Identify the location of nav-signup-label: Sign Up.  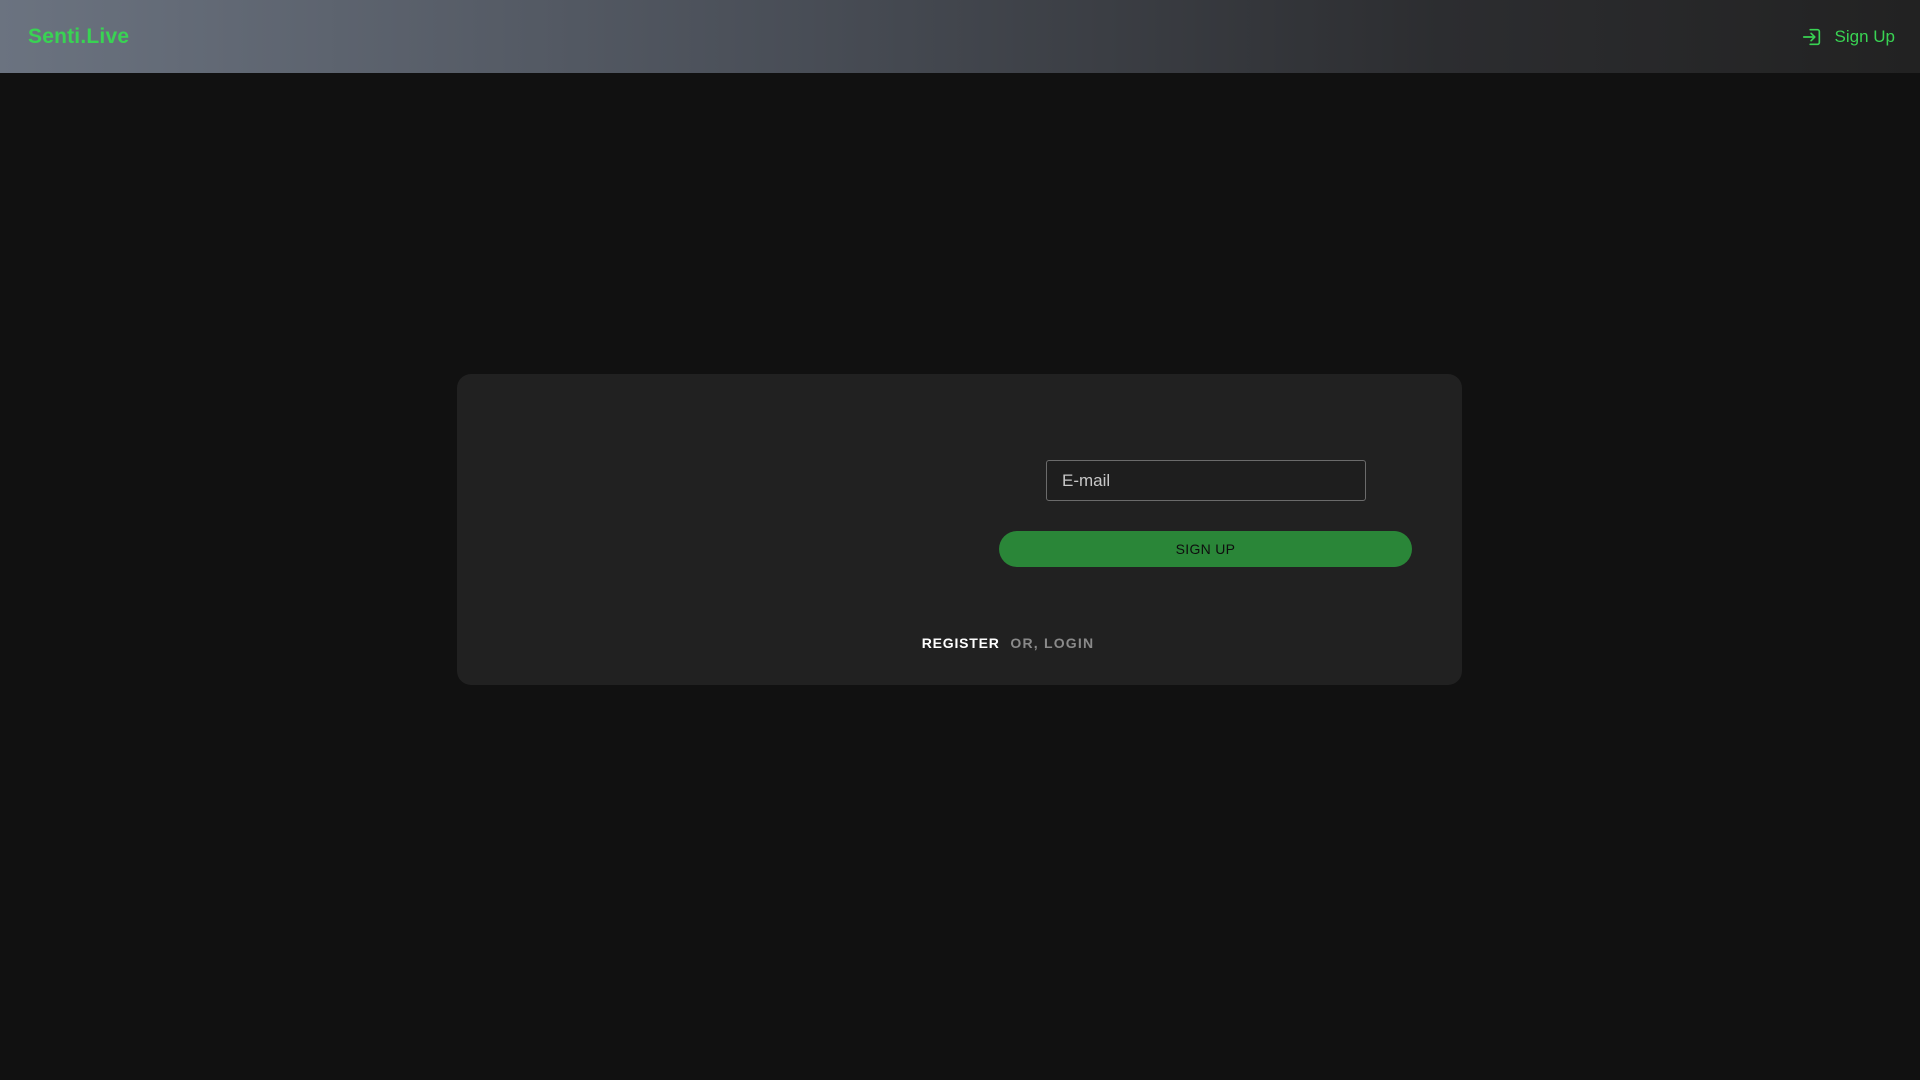
(1864, 36).